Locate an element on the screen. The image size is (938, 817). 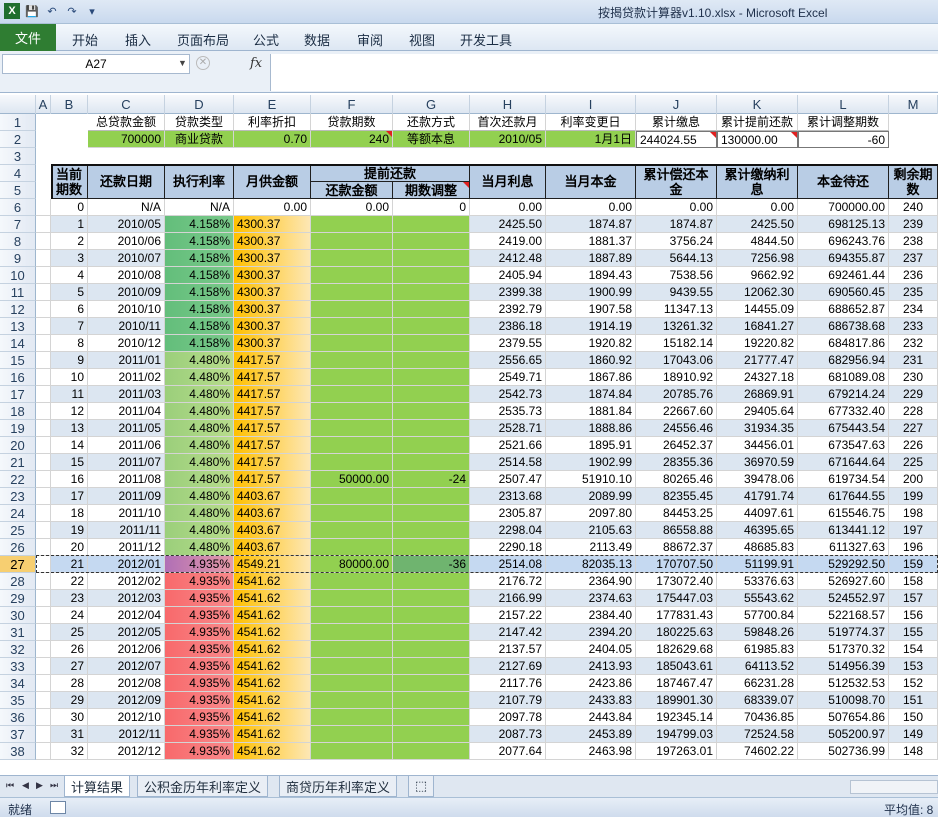
cell-cum-interest: 57700.84 is located at coordinates (757, 615).